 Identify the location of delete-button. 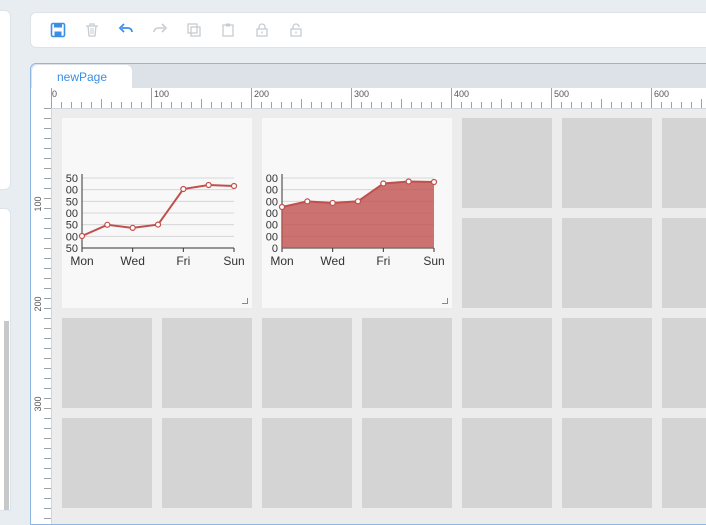
(92, 30).